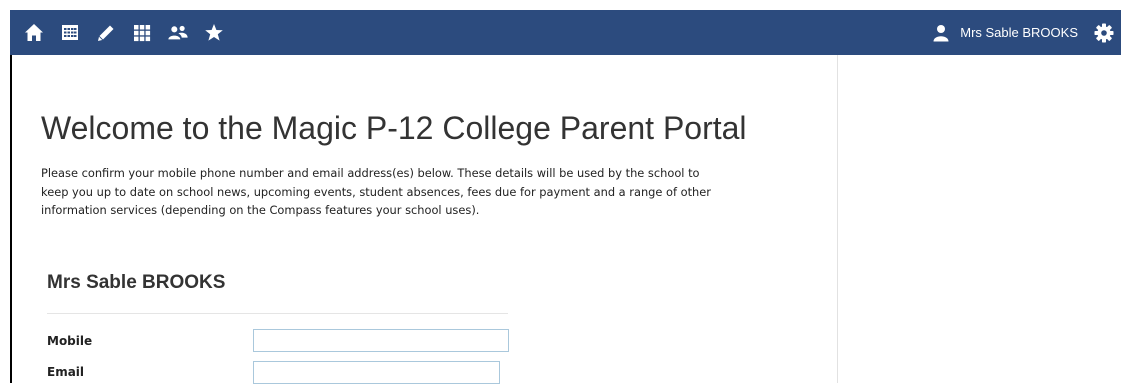 Image resolution: width=1121 pixels, height=384 pixels. I want to click on column-divider, so click(837, 219).